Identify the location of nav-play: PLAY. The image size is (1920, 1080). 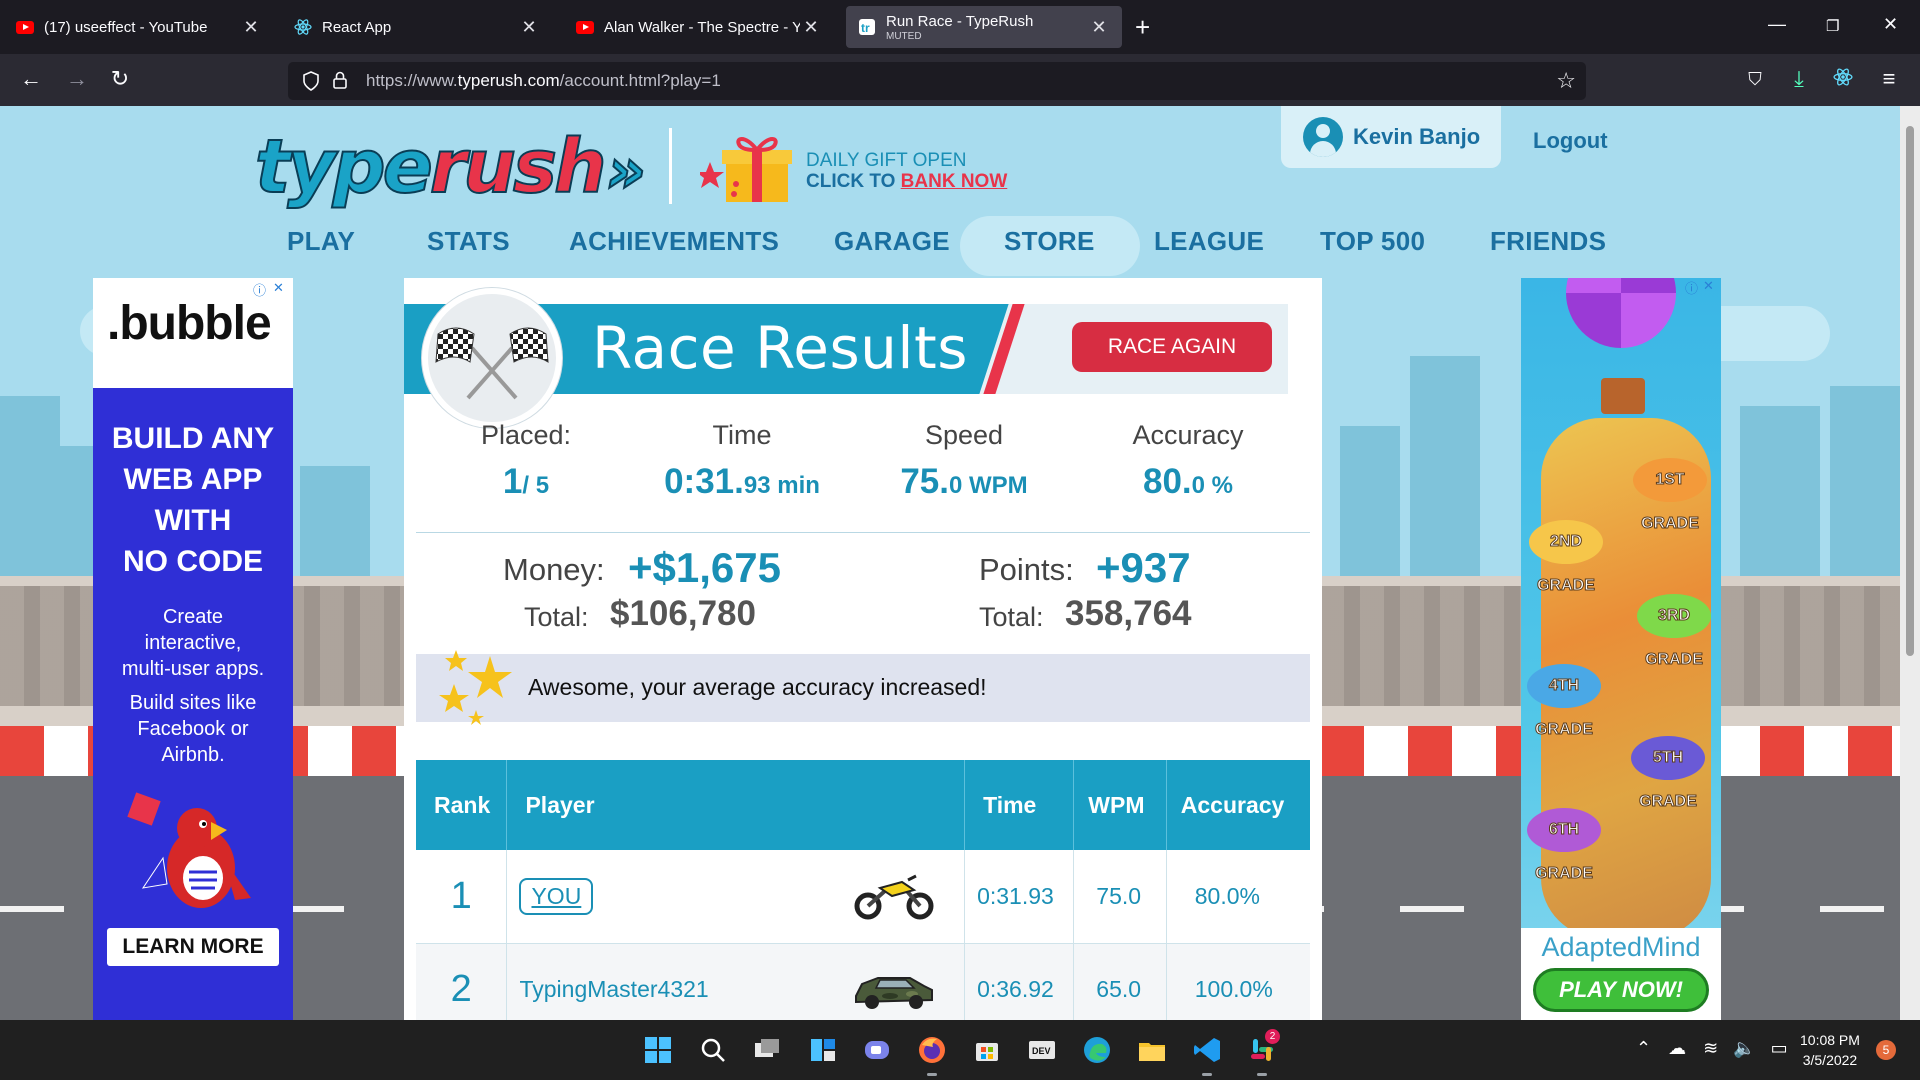
(321, 241).